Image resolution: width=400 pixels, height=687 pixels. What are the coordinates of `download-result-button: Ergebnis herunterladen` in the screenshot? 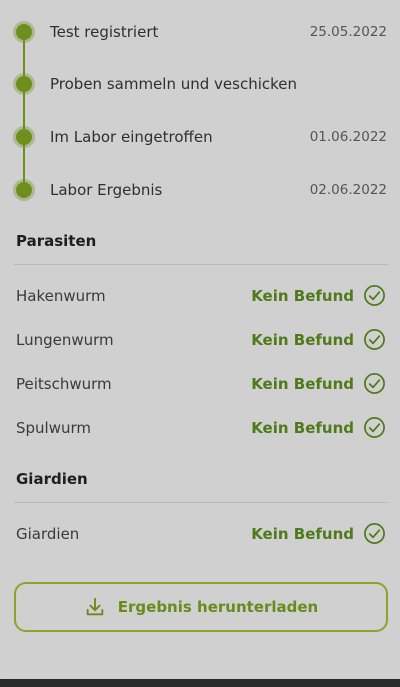 It's located at (201, 607).